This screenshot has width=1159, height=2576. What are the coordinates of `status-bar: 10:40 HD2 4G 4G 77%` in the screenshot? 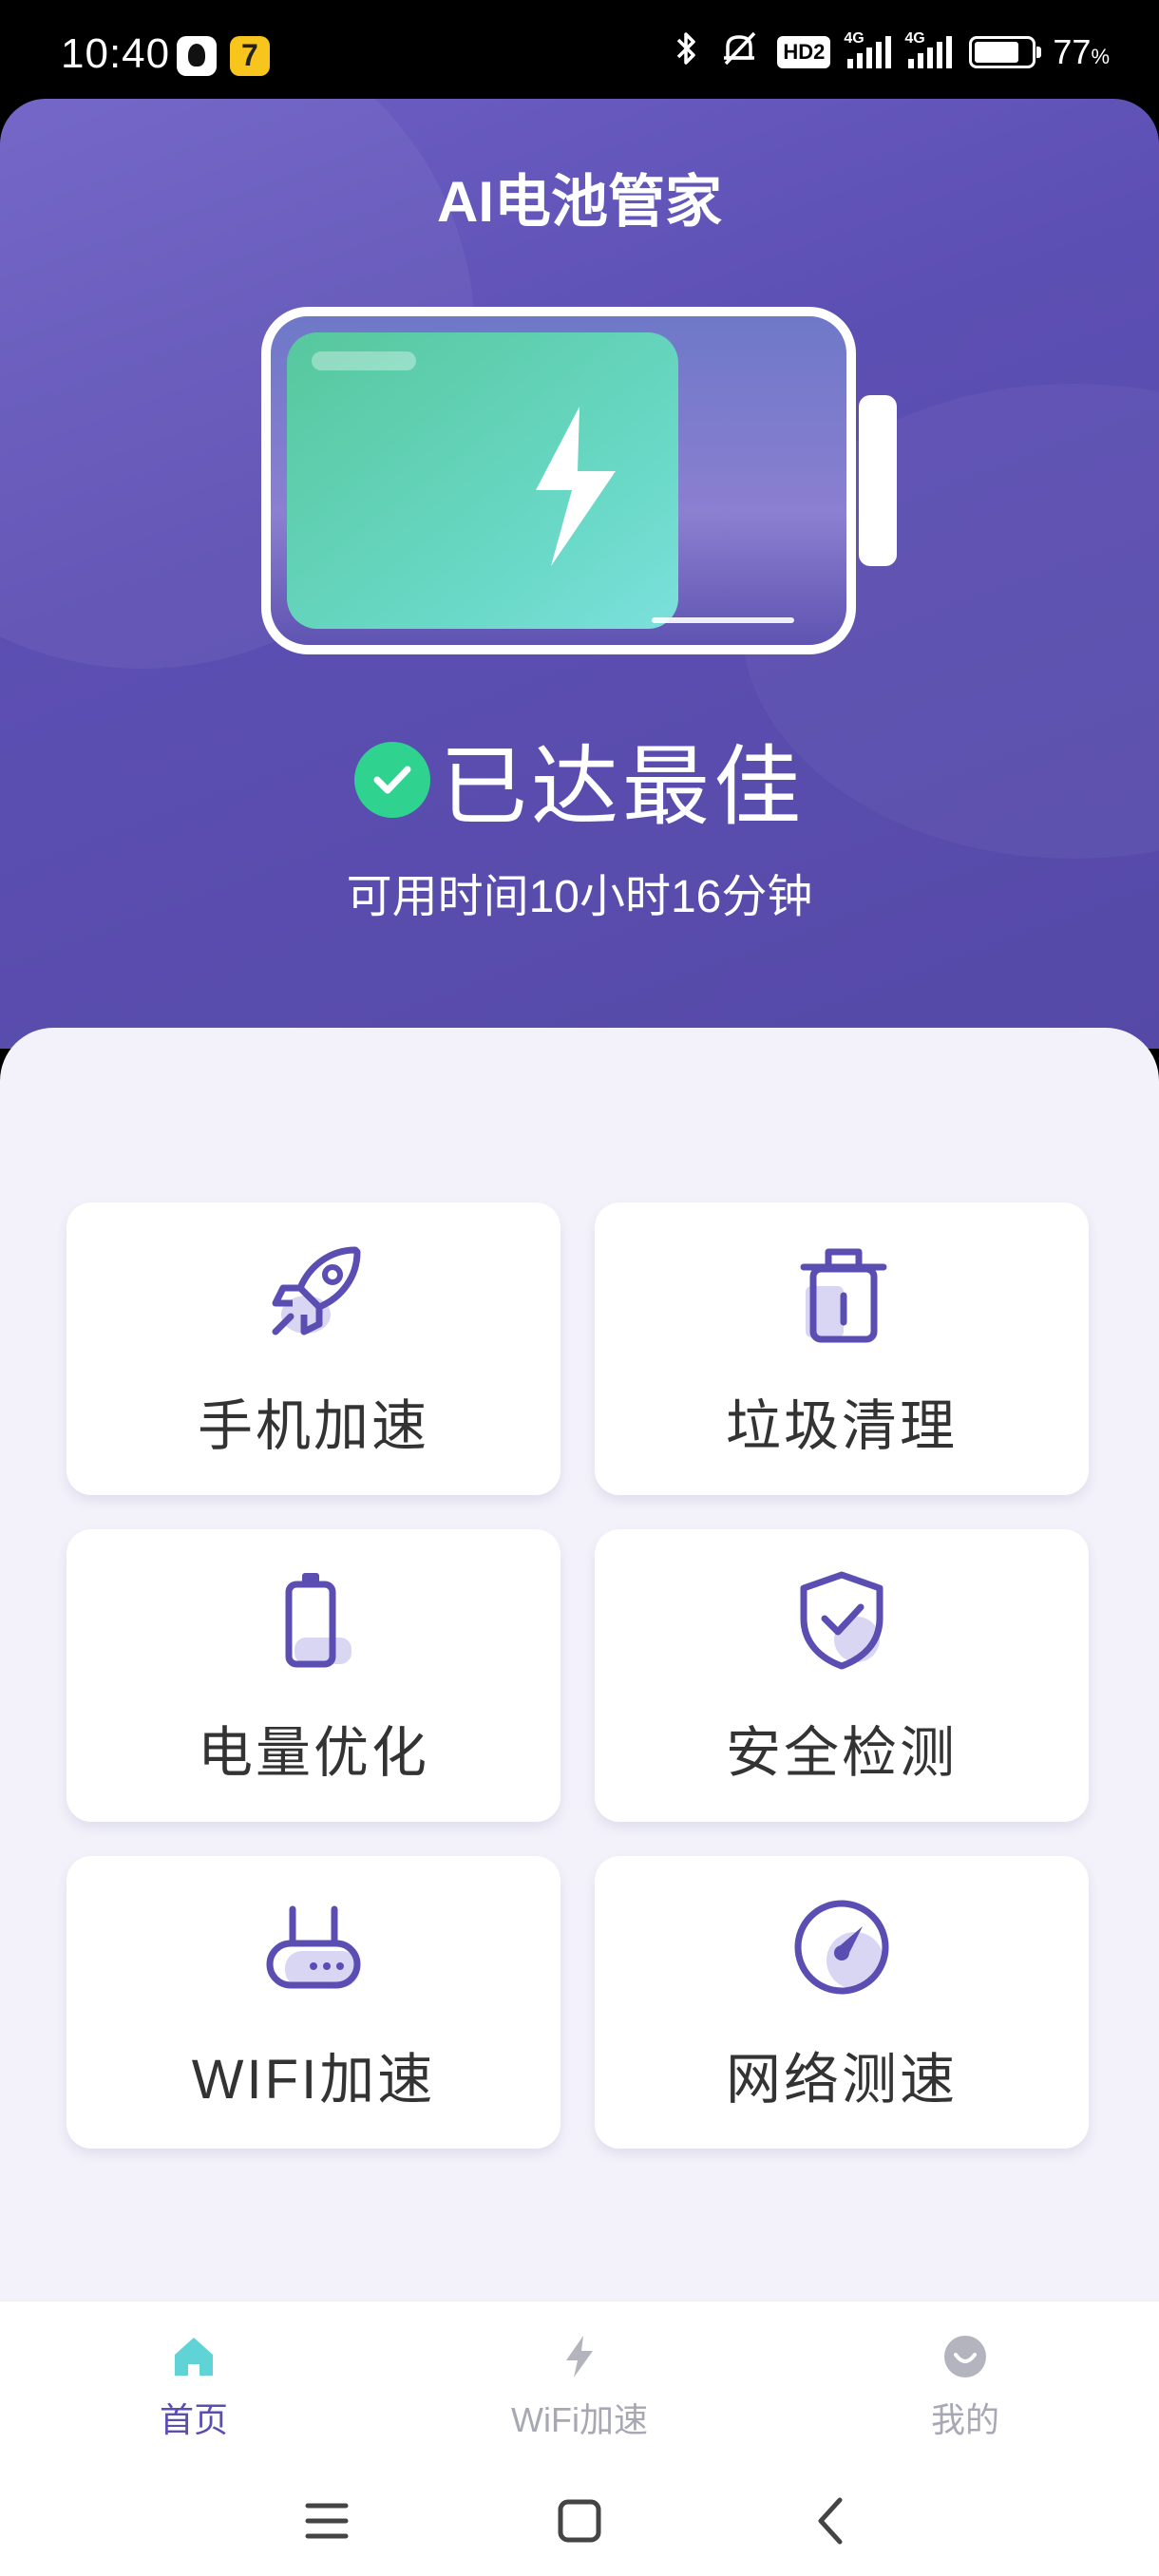 It's located at (579, 52).